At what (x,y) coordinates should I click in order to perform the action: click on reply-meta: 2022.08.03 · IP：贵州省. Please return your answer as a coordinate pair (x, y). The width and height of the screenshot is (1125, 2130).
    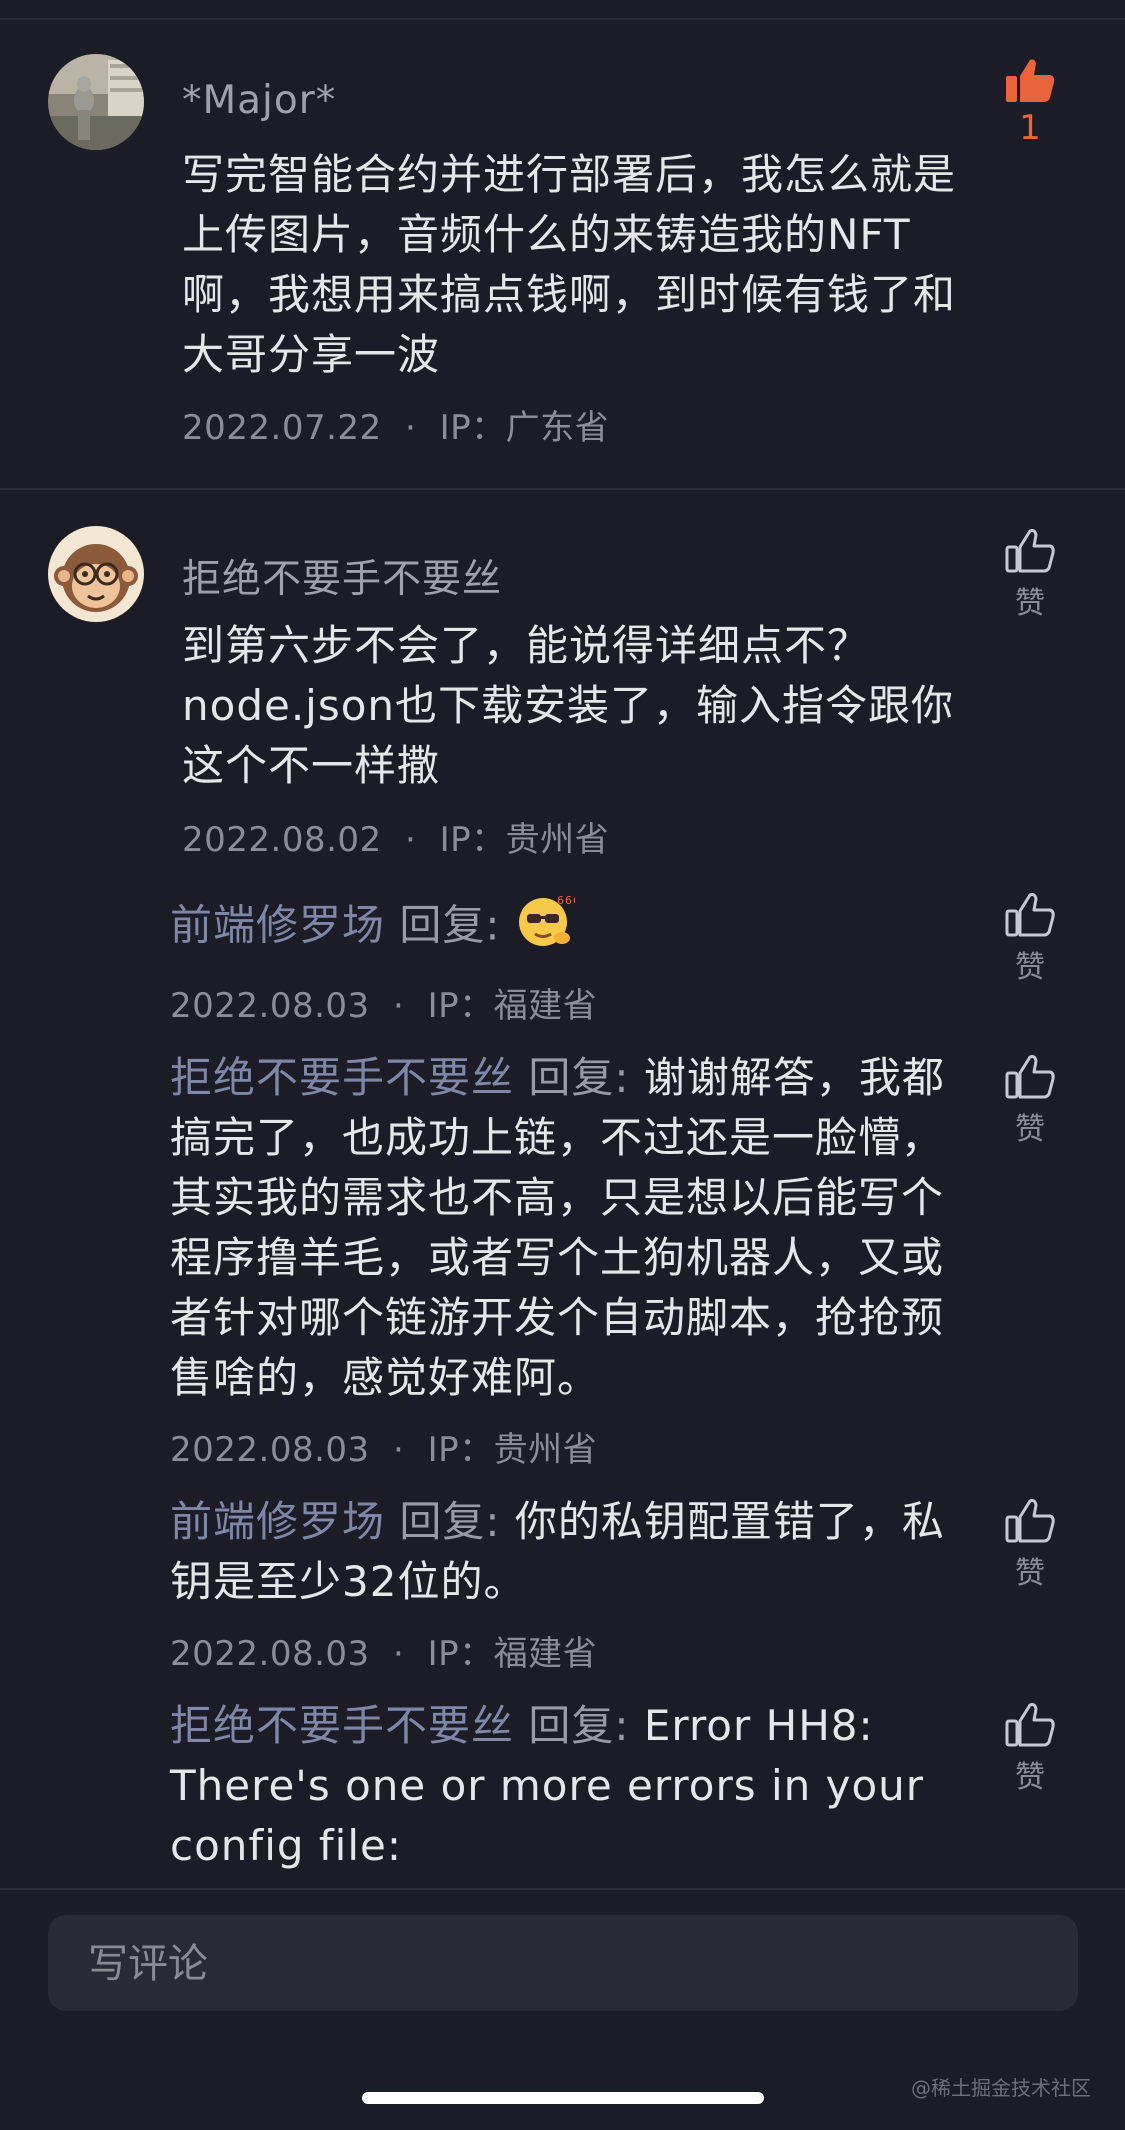
    Looking at the image, I should click on (383, 1446).